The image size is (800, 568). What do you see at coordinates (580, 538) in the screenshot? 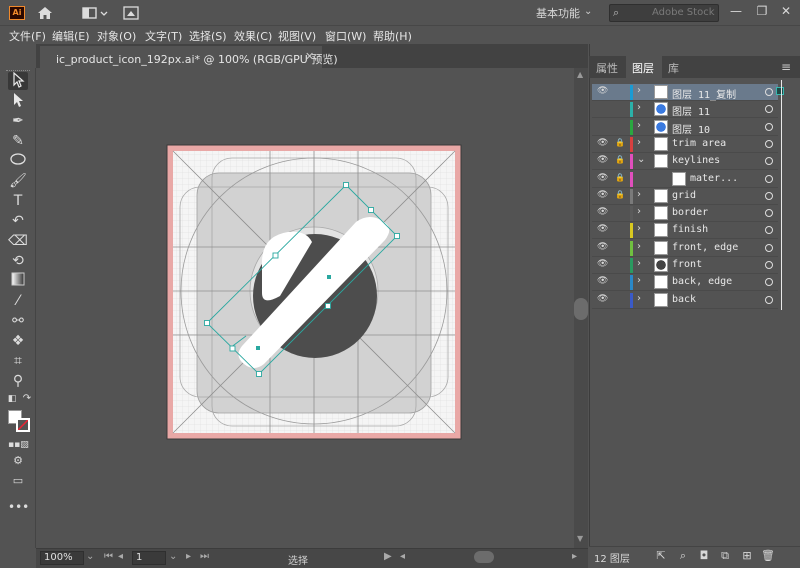
I see `scroll-down-icon: ▼` at bounding box center [580, 538].